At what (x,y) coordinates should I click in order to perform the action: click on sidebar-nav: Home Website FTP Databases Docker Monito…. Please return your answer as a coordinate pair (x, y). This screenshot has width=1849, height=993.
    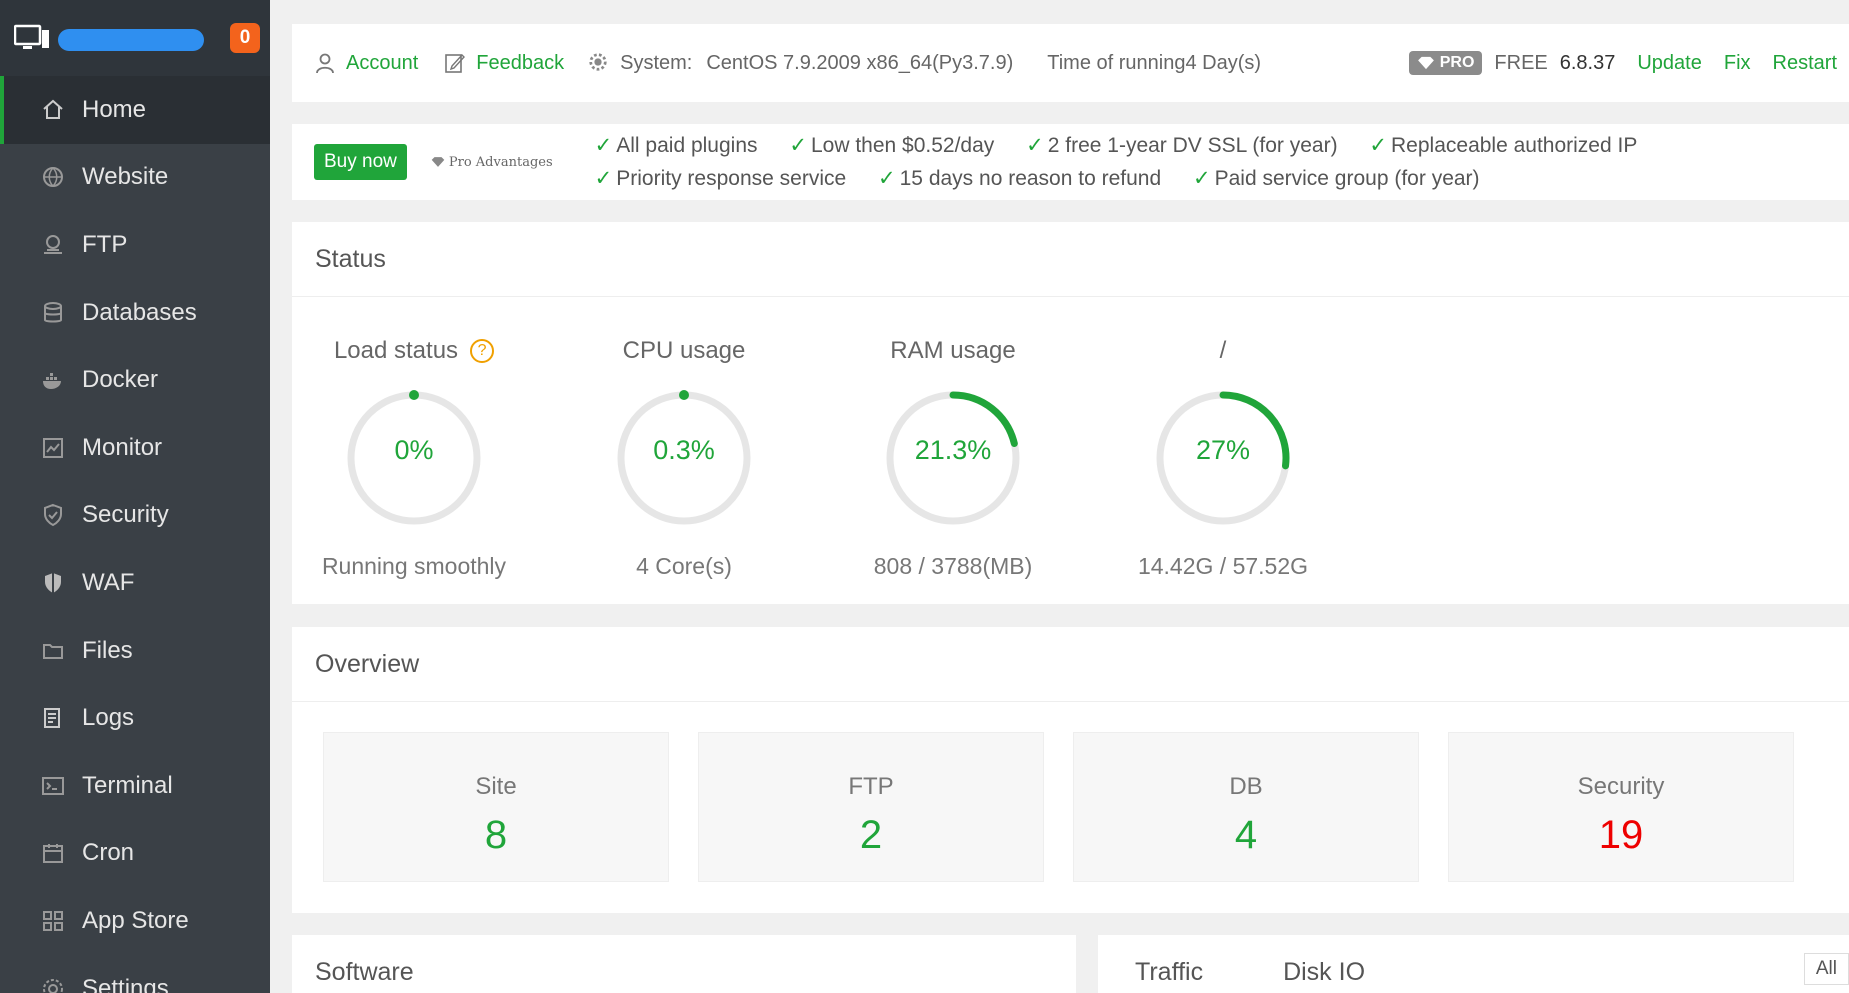
    Looking at the image, I should click on (135, 534).